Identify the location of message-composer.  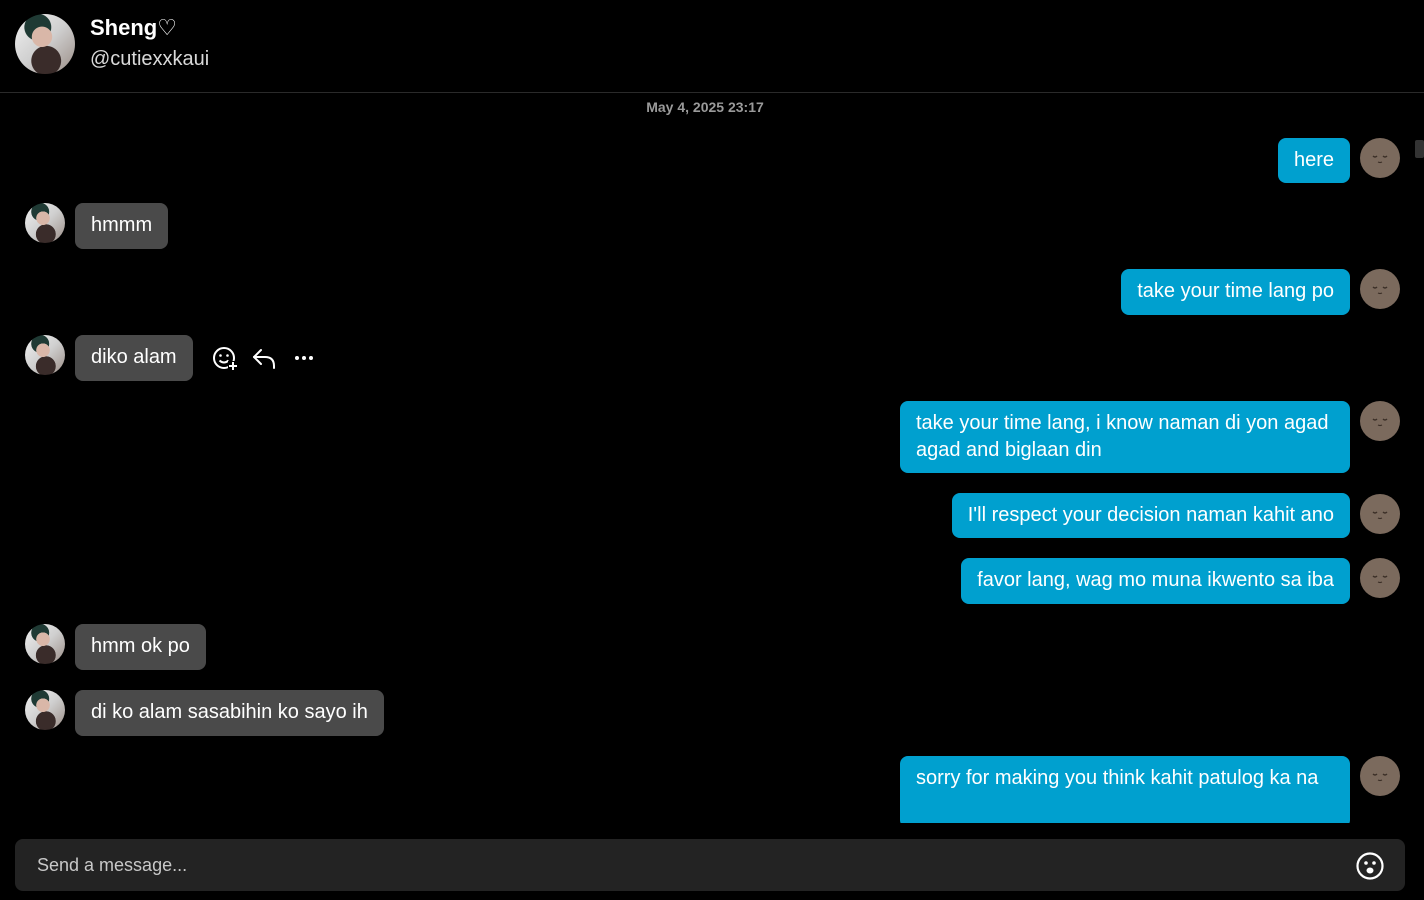
(710, 865).